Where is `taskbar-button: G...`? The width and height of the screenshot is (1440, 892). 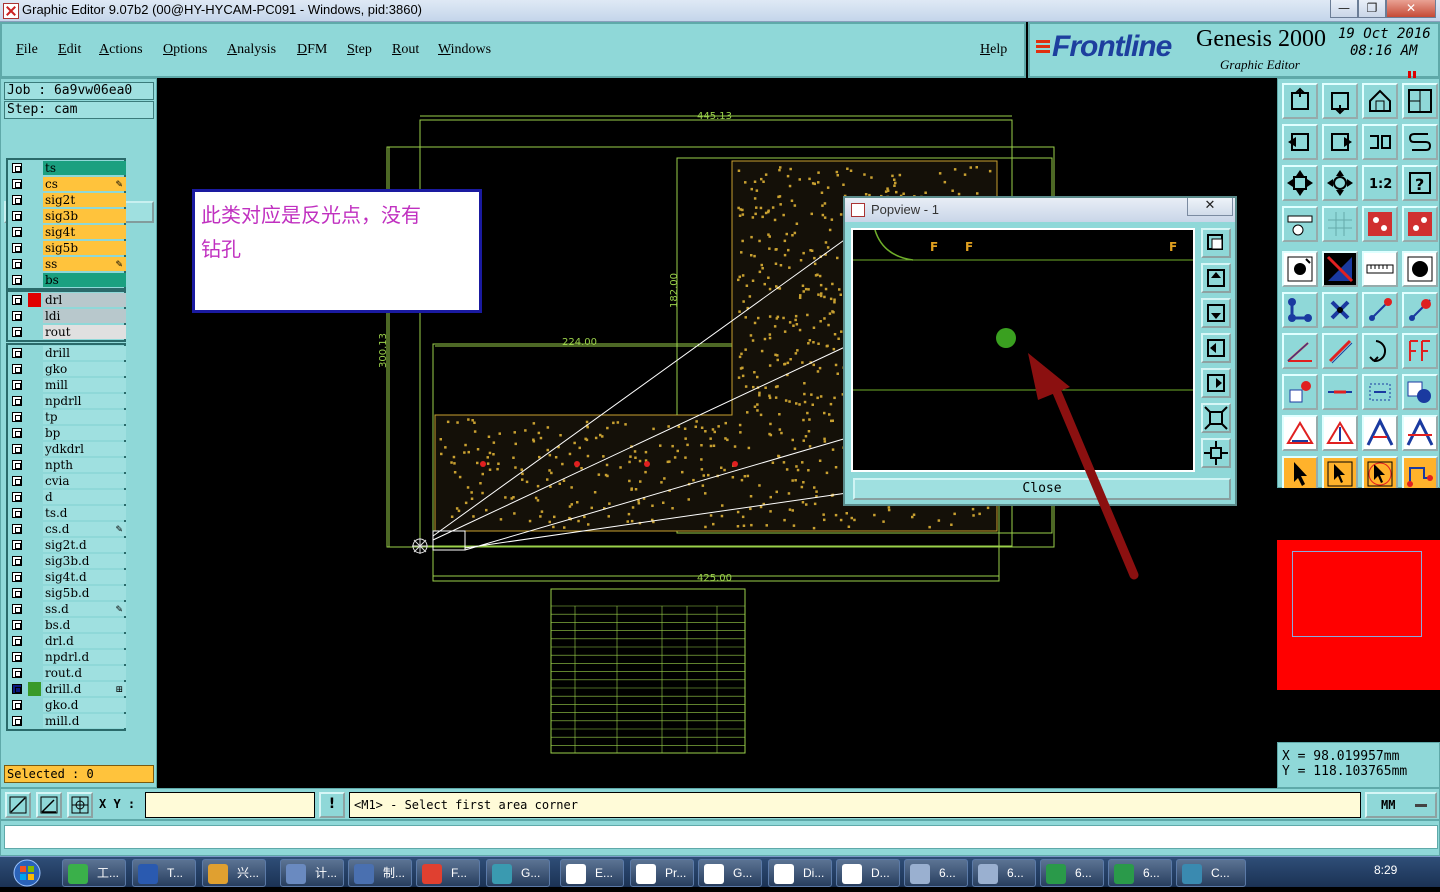 taskbar-button: G... is located at coordinates (518, 873).